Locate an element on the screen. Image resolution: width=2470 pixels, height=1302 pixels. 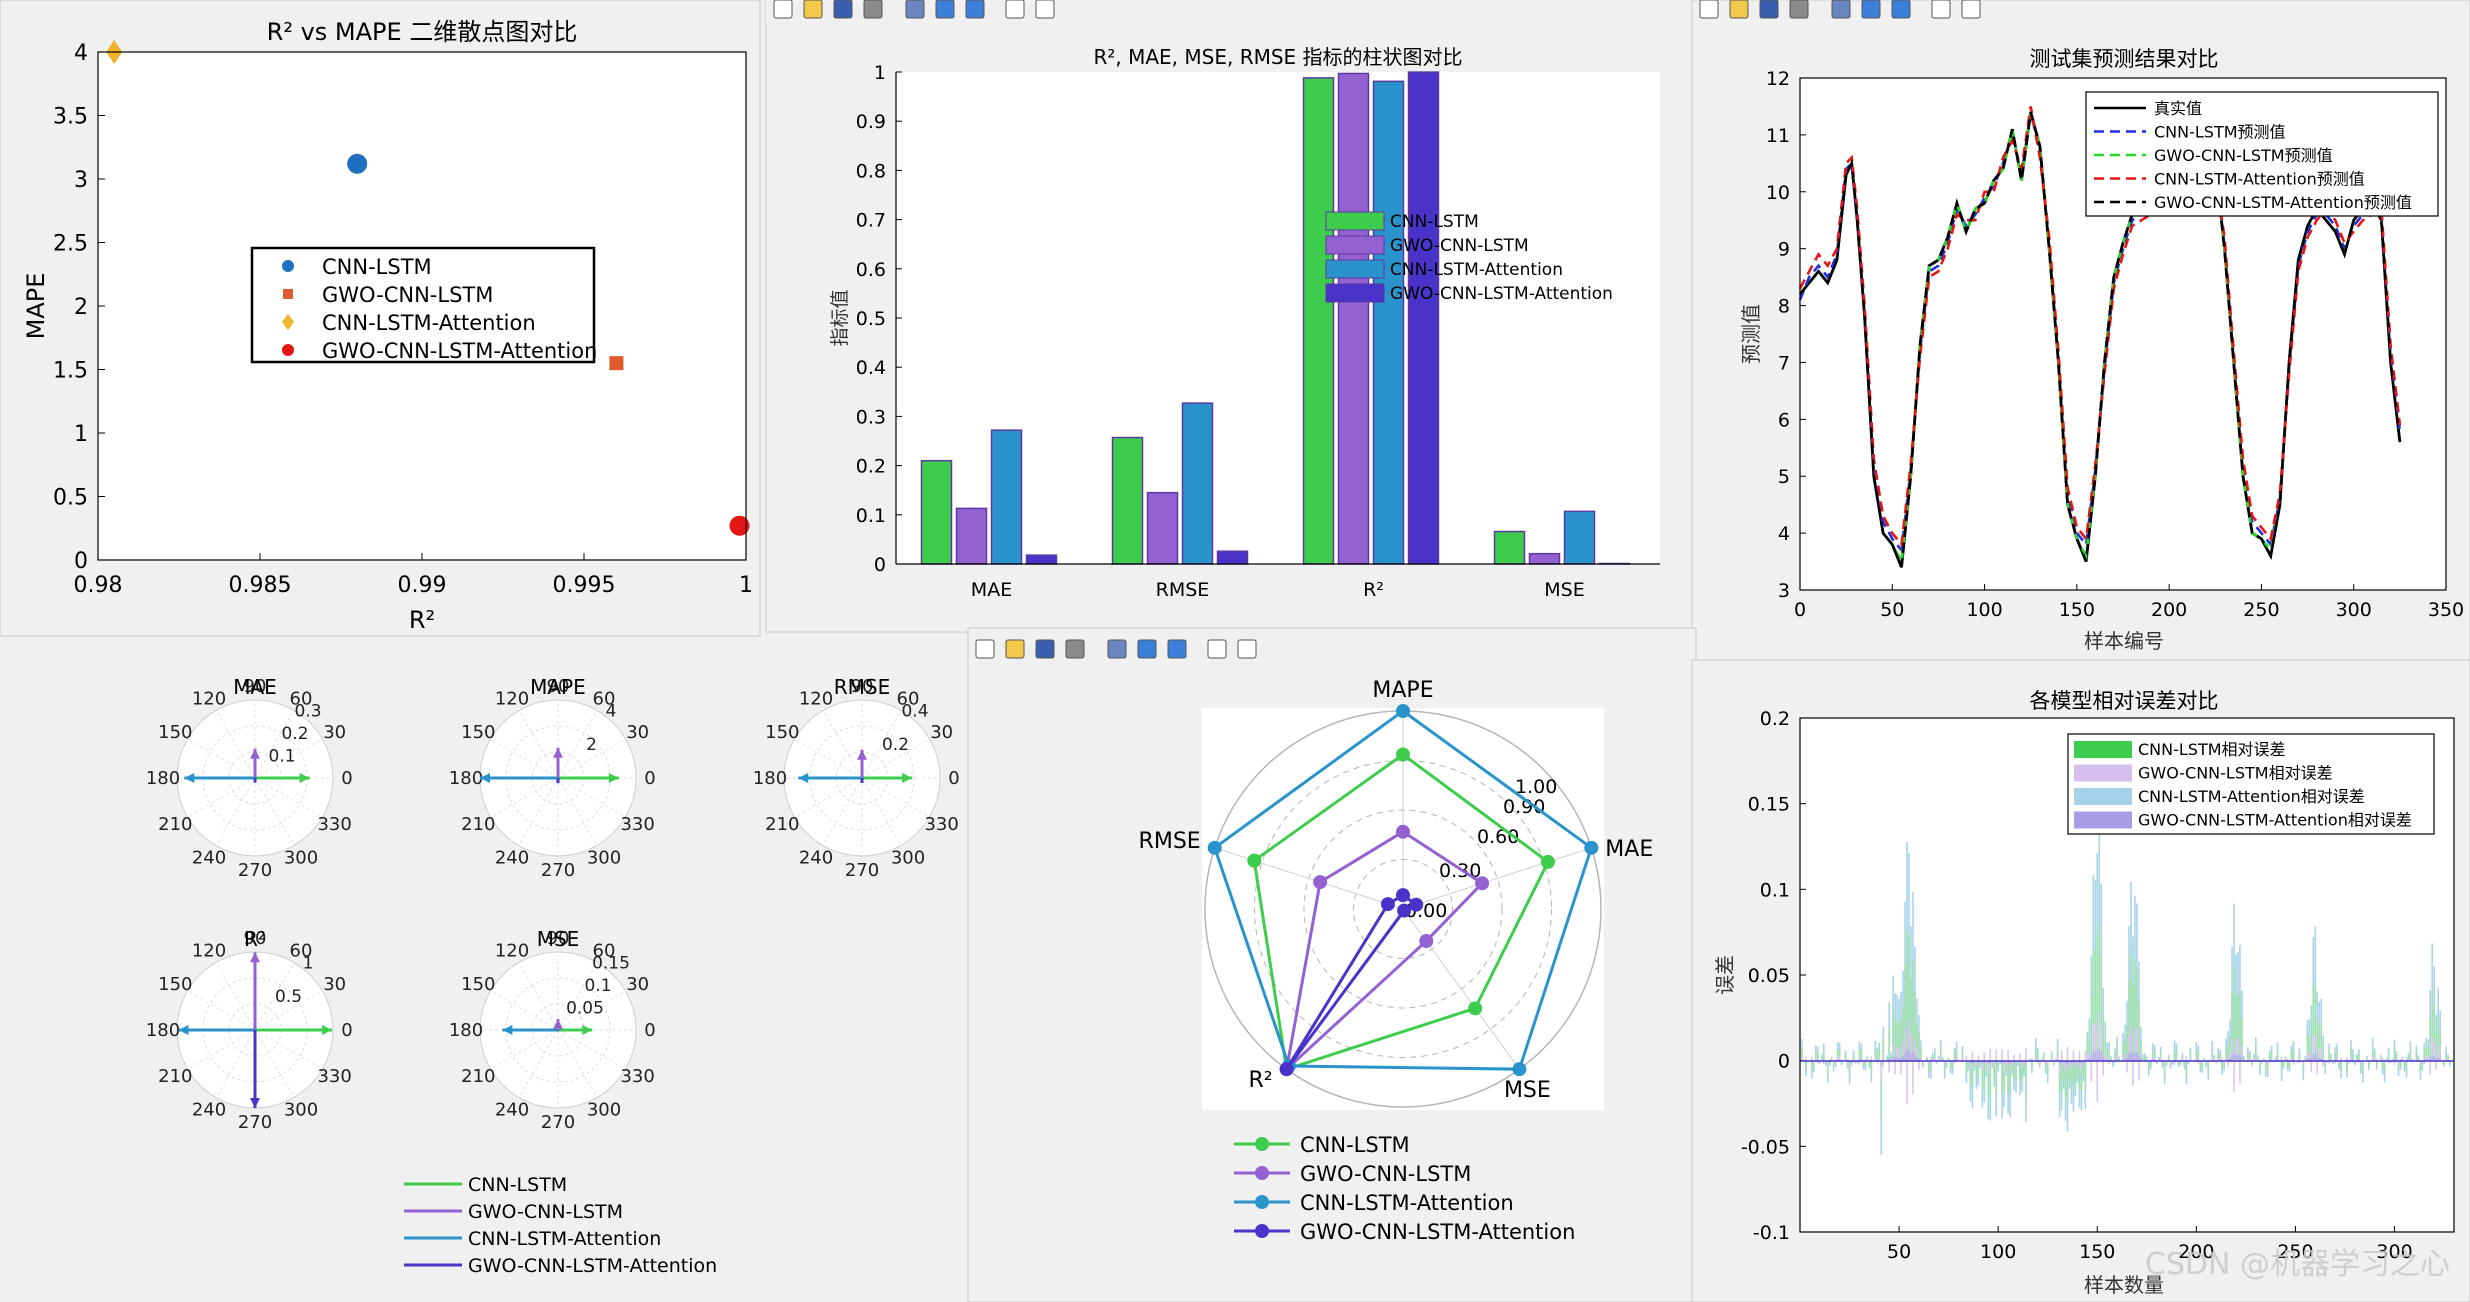
line-ytick-label: 8 is located at coordinates (1784, 307).